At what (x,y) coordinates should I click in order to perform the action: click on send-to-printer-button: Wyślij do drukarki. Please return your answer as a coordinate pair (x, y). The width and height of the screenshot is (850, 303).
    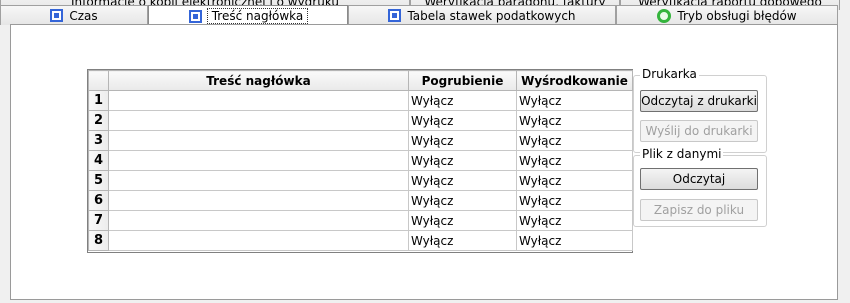
    Looking at the image, I should click on (699, 131).